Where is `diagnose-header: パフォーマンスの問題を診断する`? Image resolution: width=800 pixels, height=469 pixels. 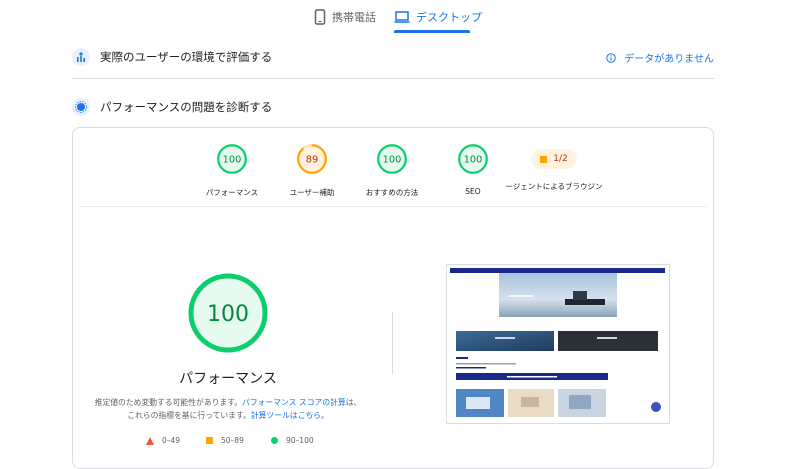 diagnose-header: パフォーマンスの問題を診断する is located at coordinates (393, 107).